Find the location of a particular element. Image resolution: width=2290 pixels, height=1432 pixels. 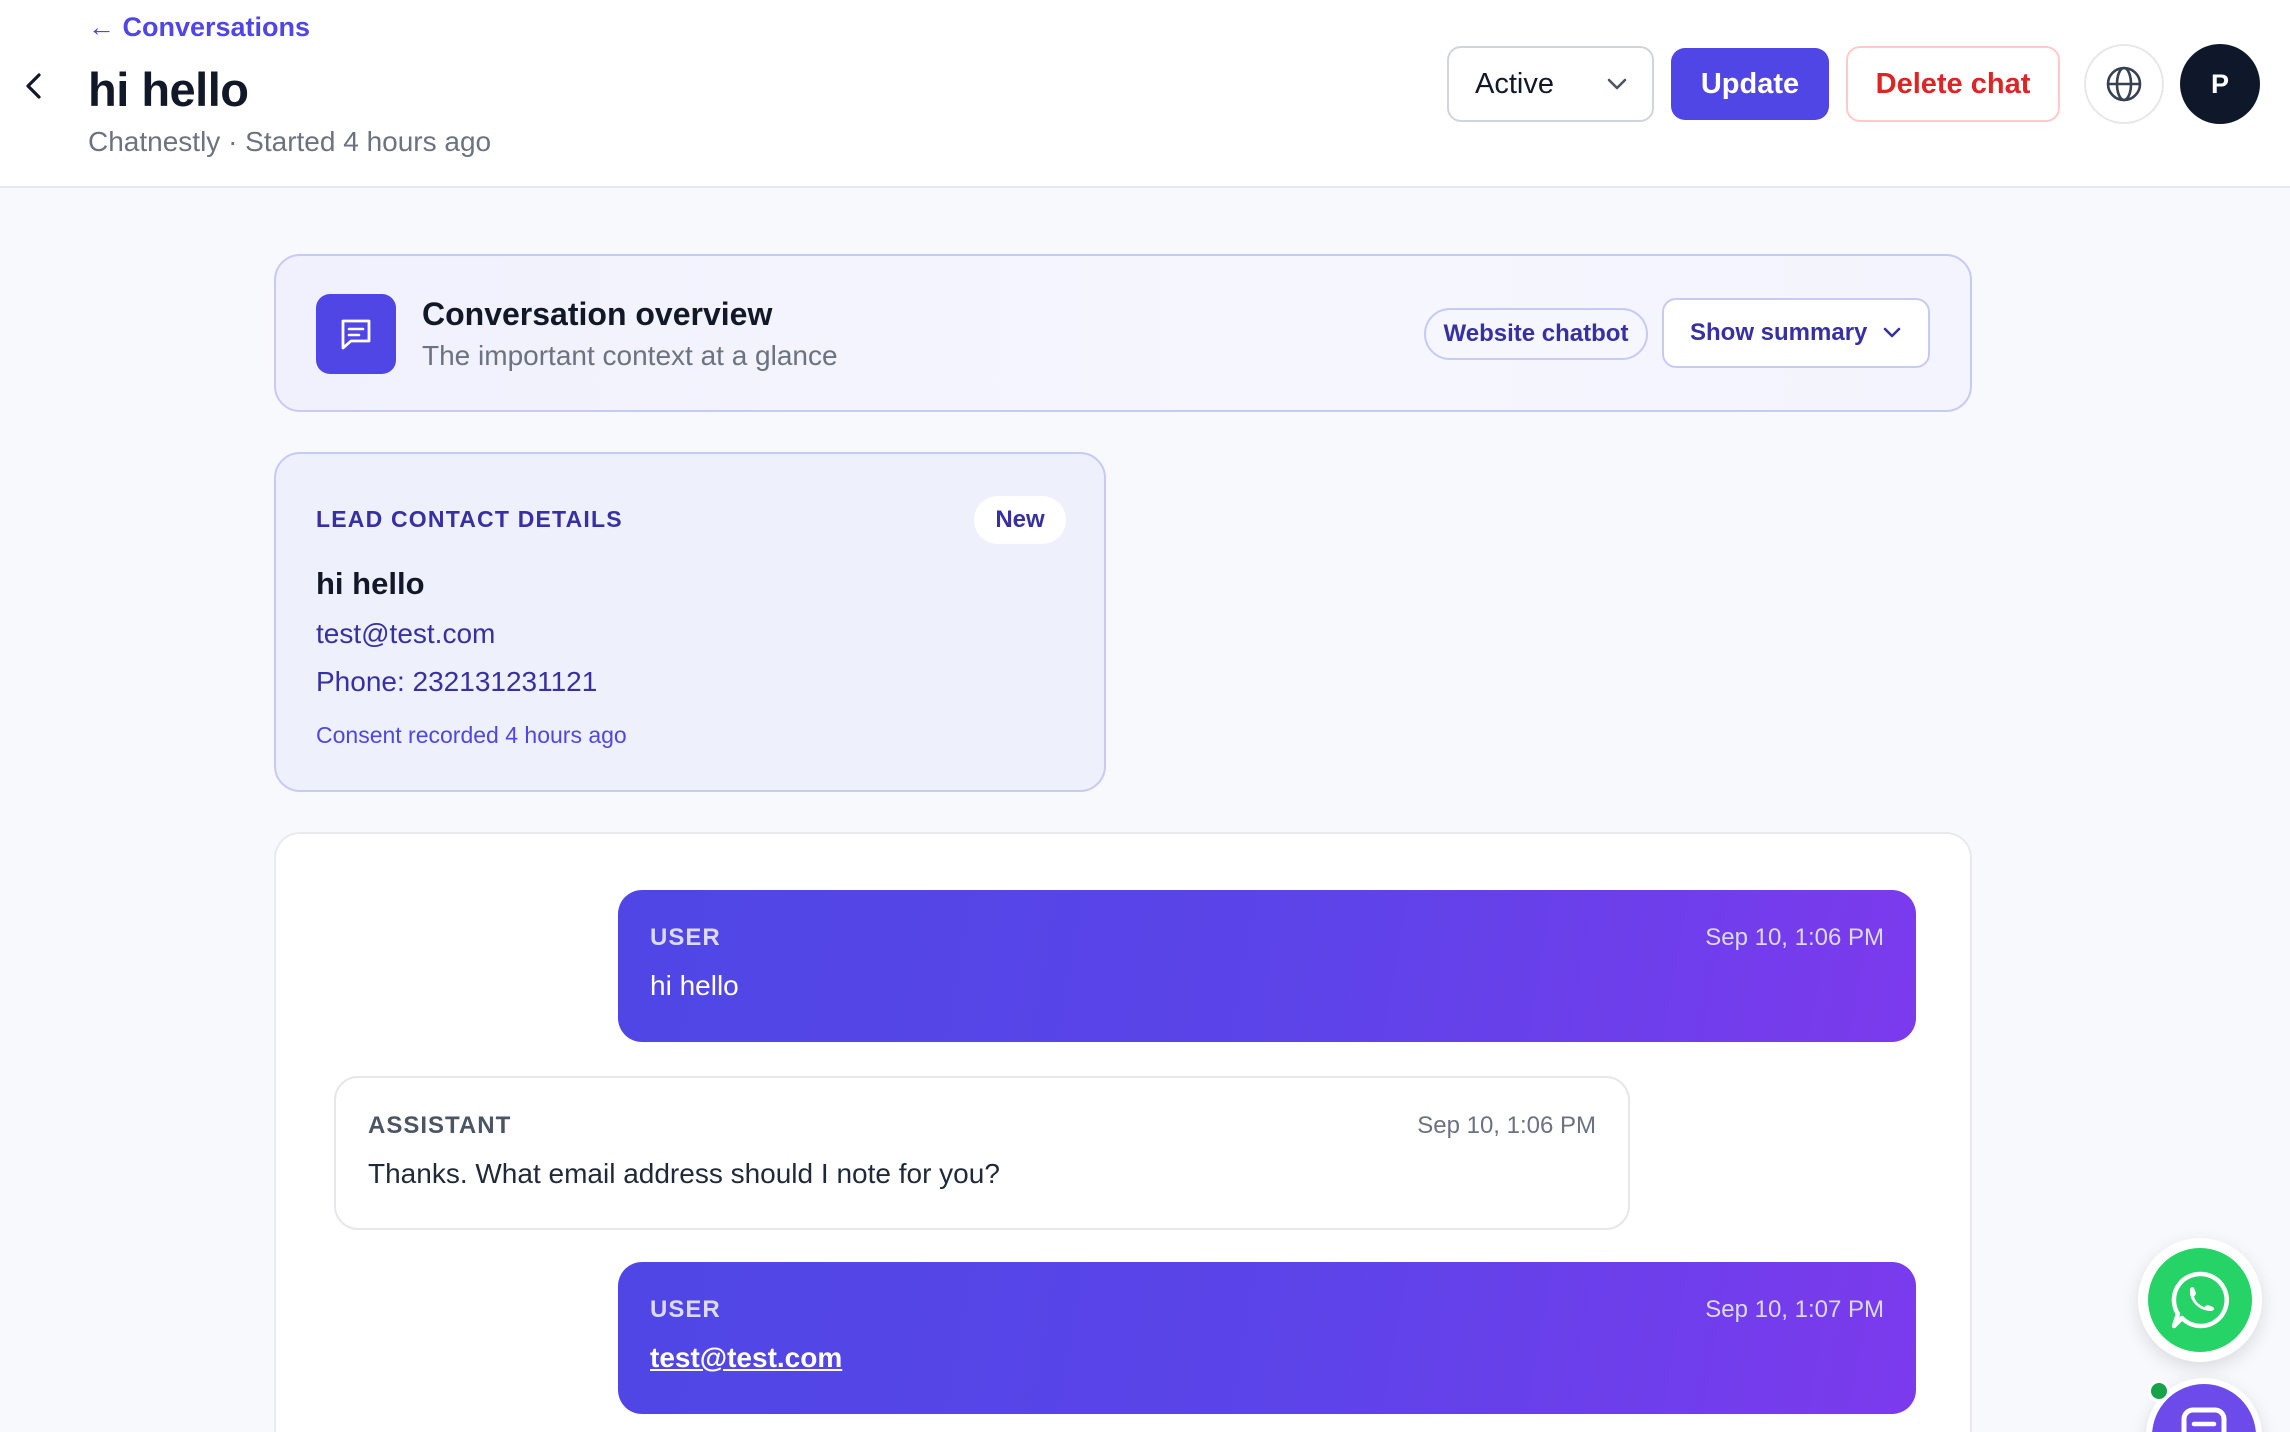

message-user: USER Sep 10, 1:07 PM test@test.com is located at coordinates (1267, 1338).